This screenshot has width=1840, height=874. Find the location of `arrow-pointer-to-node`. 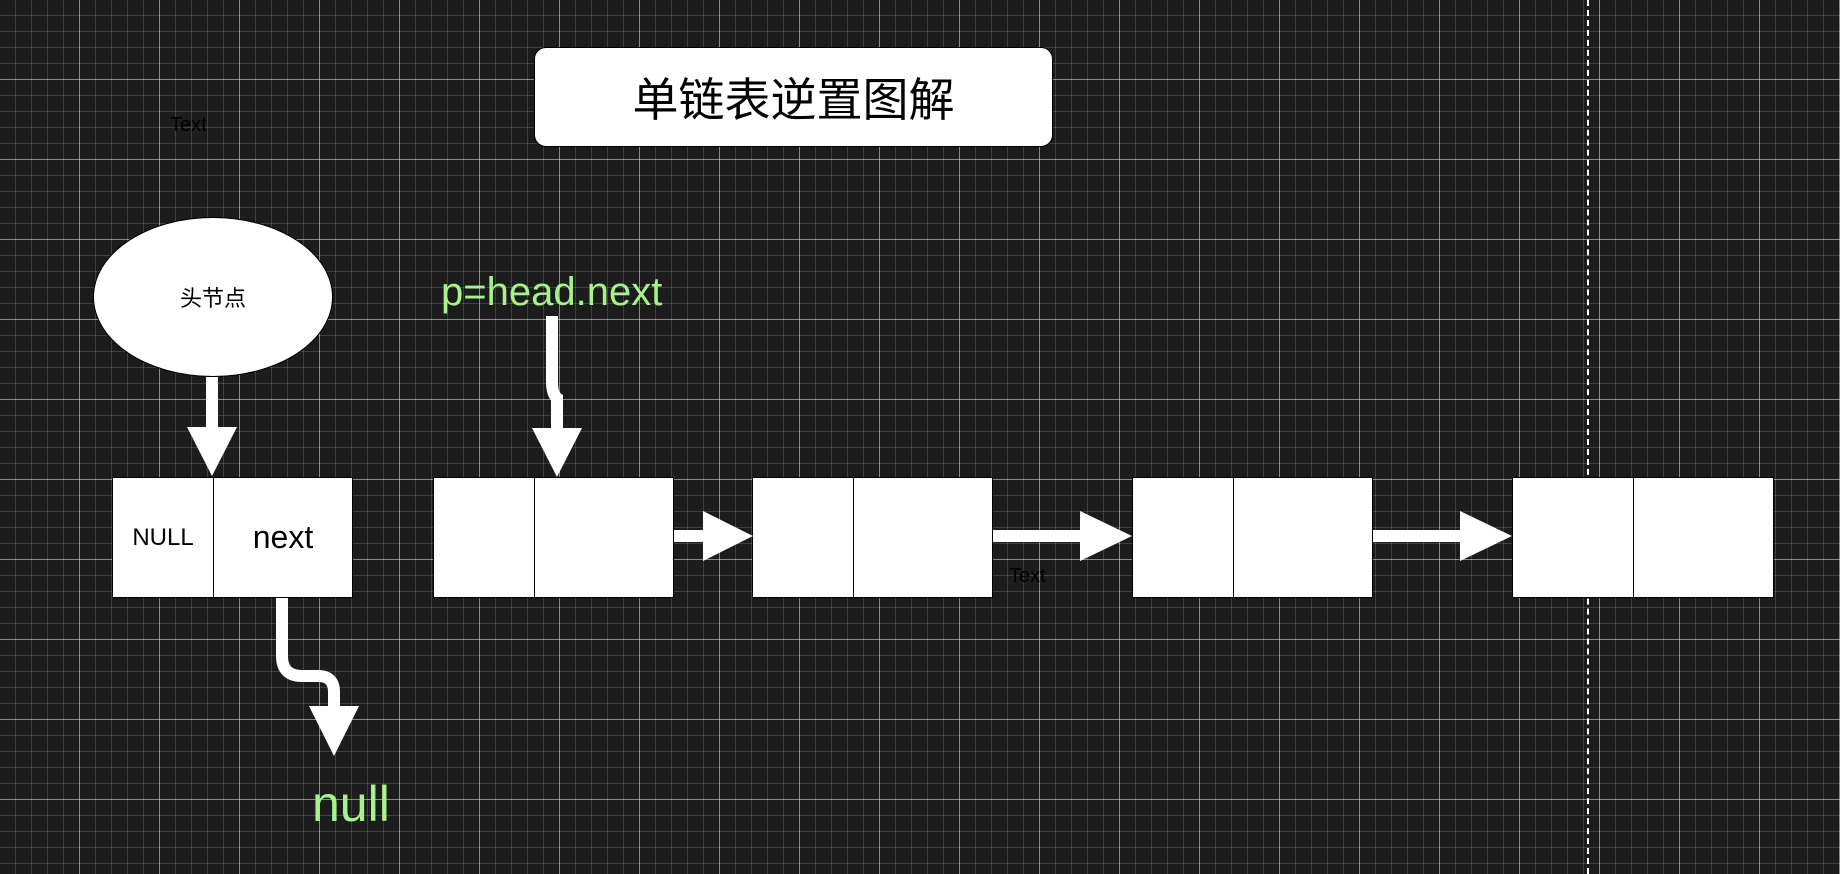

arrow-pointer-to-node is located at coordinates (557, 396).